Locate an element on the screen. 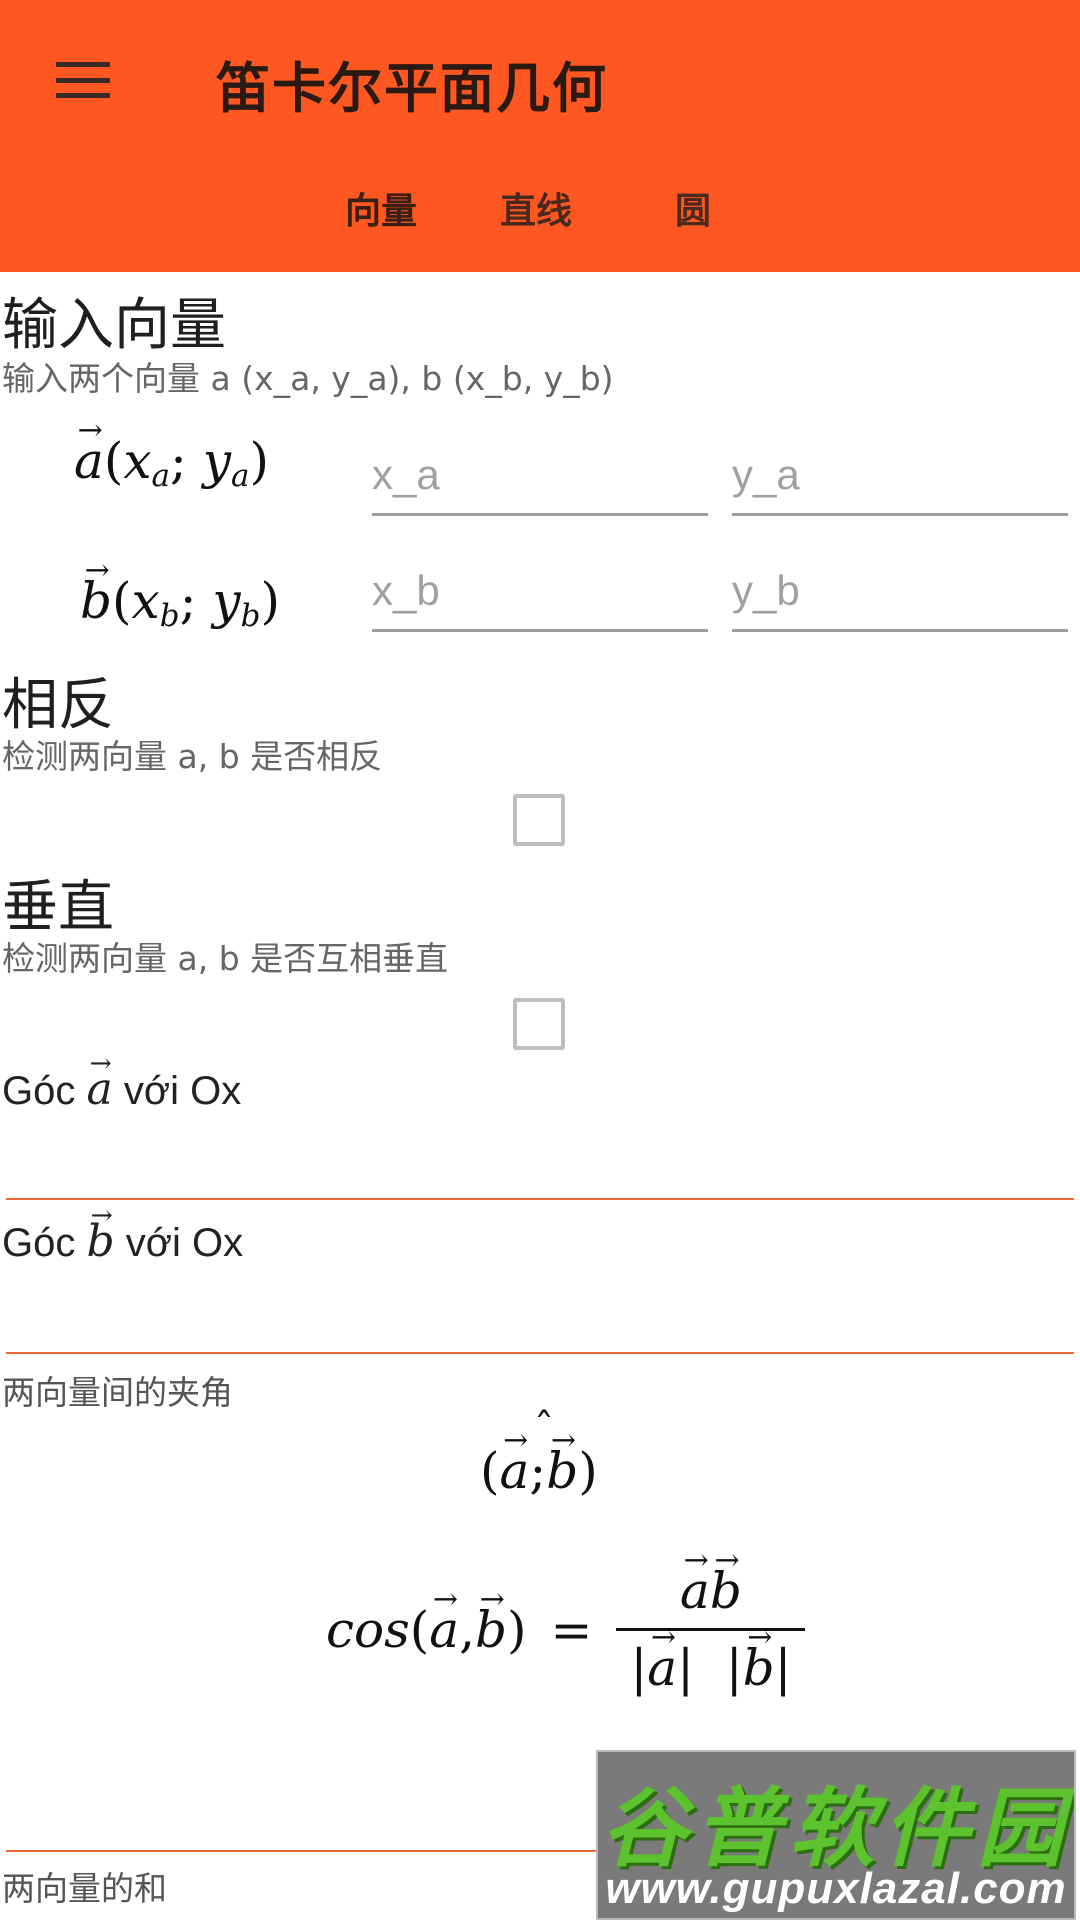 The width and height of the screenshot is (1080, 1920). tab-circle: 圆 is located at coordinates (693, 208).